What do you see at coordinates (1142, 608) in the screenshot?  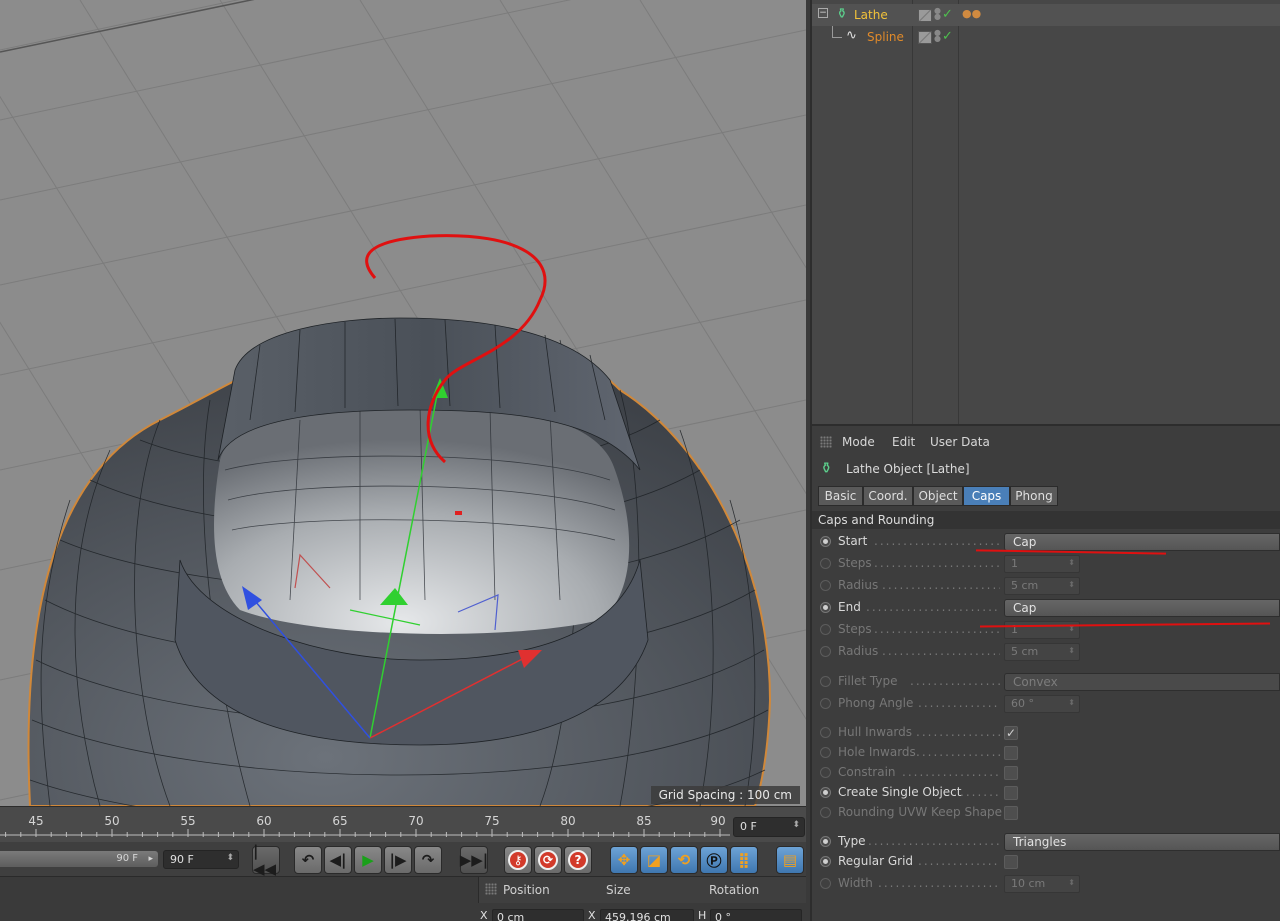 I see `end-dropdown: Cap` at bounding box center [1142, 608].